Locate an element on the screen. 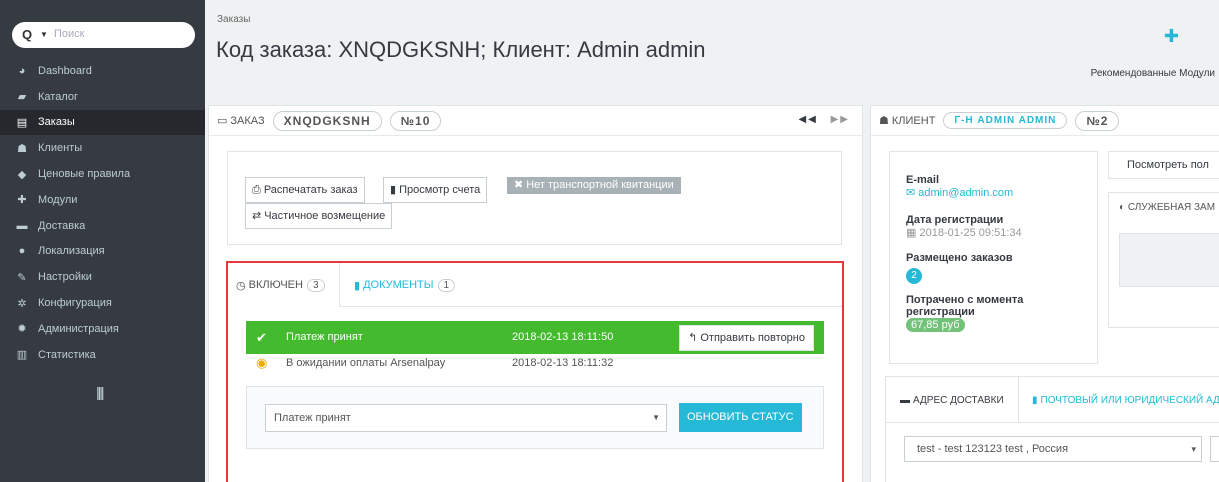  resend-email-button: ↰ Отправить повторно is located at coordinates (746, 338).